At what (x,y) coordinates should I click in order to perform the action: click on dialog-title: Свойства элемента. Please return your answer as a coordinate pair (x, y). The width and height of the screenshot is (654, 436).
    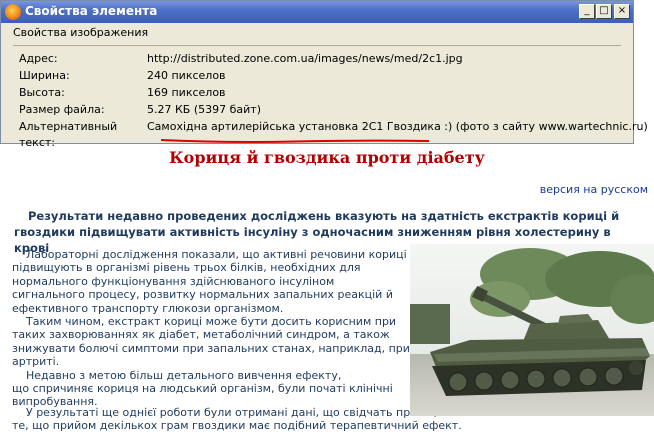
    Looking at the image, I should click on (91, 11).